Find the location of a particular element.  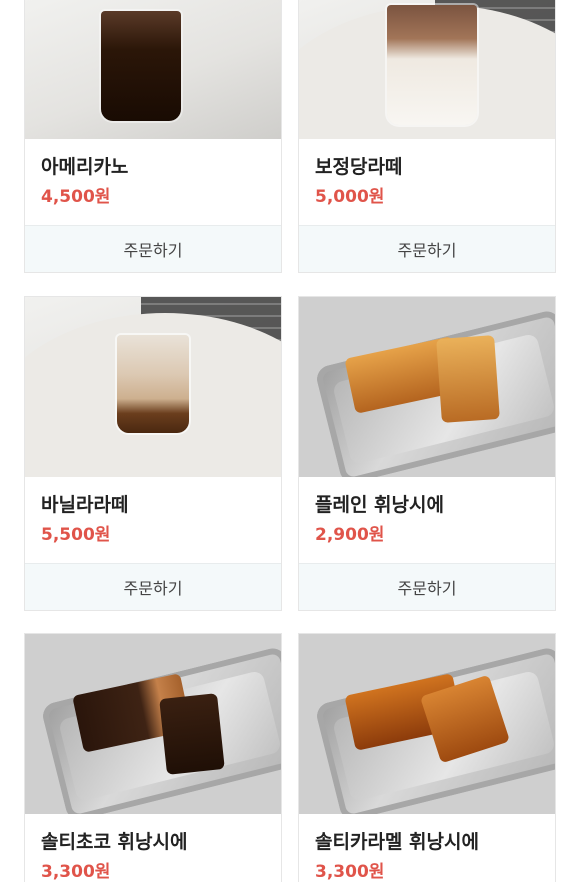

product-photo-vanilla-latte is located at coordinates (153, 387).